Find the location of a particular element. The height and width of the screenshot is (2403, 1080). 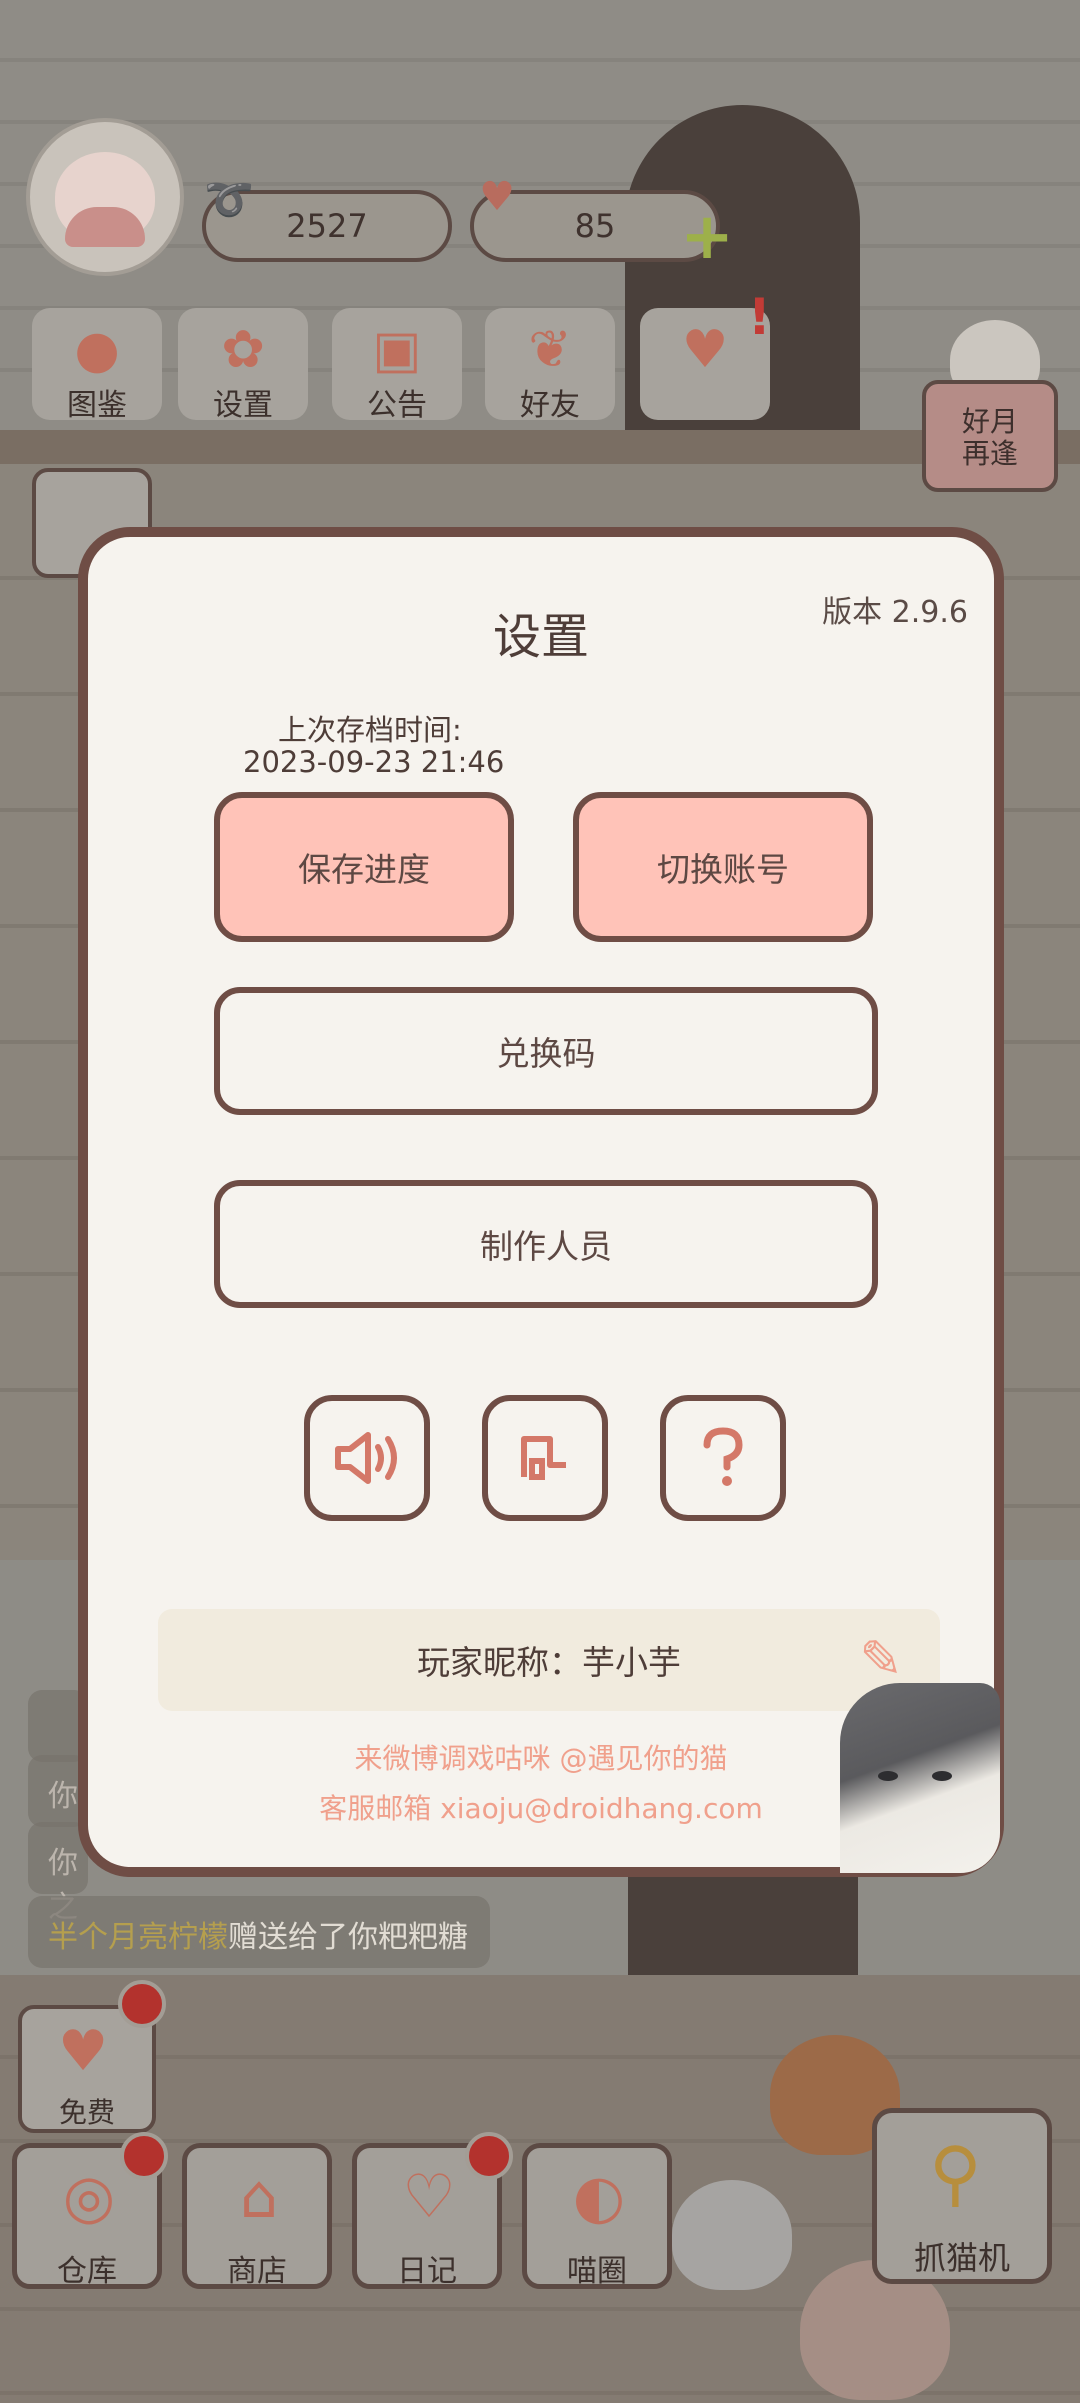

diary-label: 日记 is located at coordinates (427, 2271).